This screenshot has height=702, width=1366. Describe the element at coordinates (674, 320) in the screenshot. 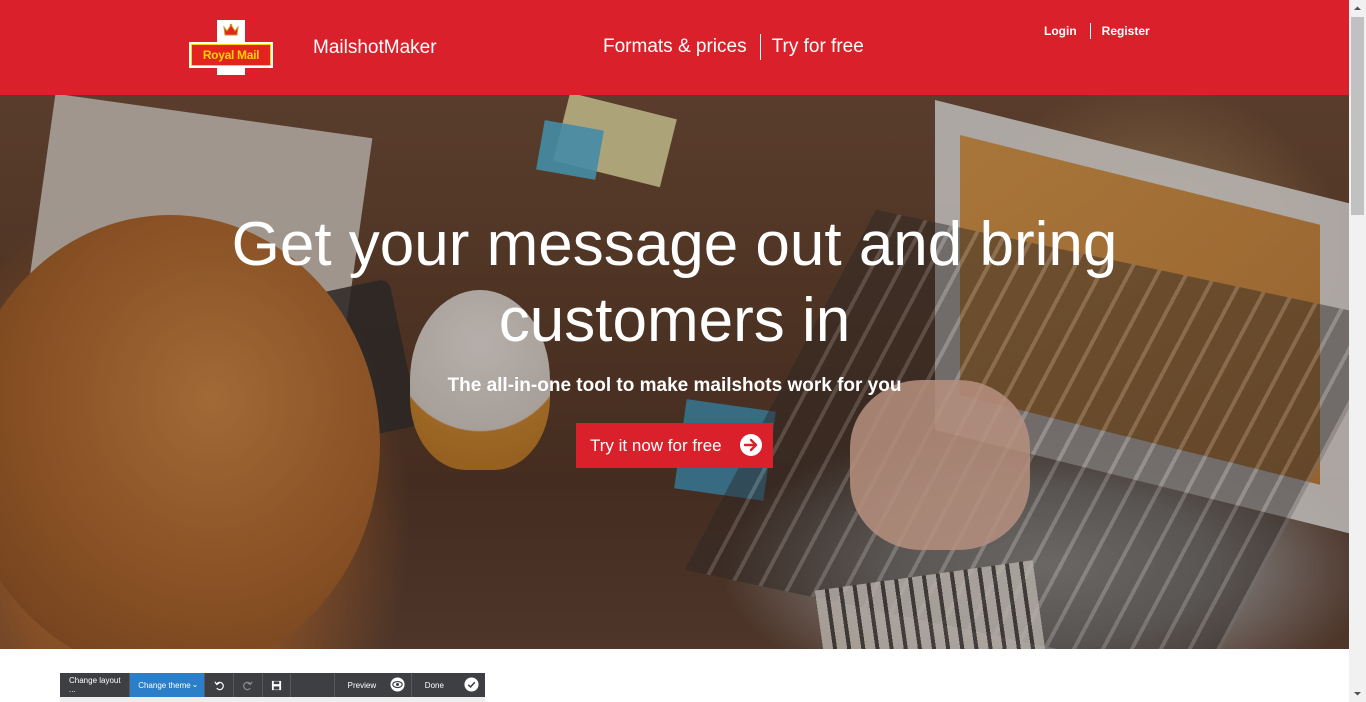

I see `hero-title-line-2: customers in` at that location.